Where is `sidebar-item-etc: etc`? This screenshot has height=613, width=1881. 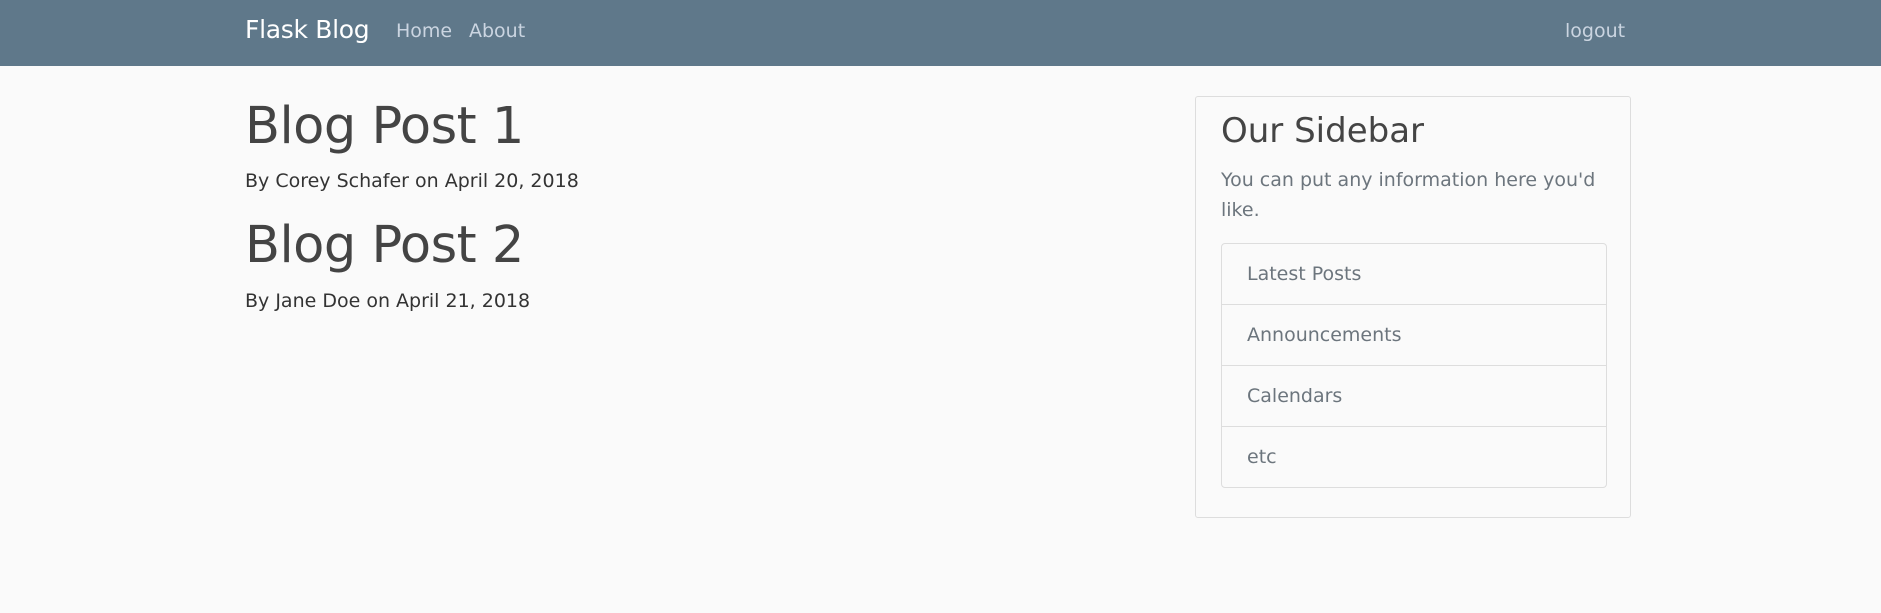 sidebar-item-etc: etc is located at coordinates (1414, 456).